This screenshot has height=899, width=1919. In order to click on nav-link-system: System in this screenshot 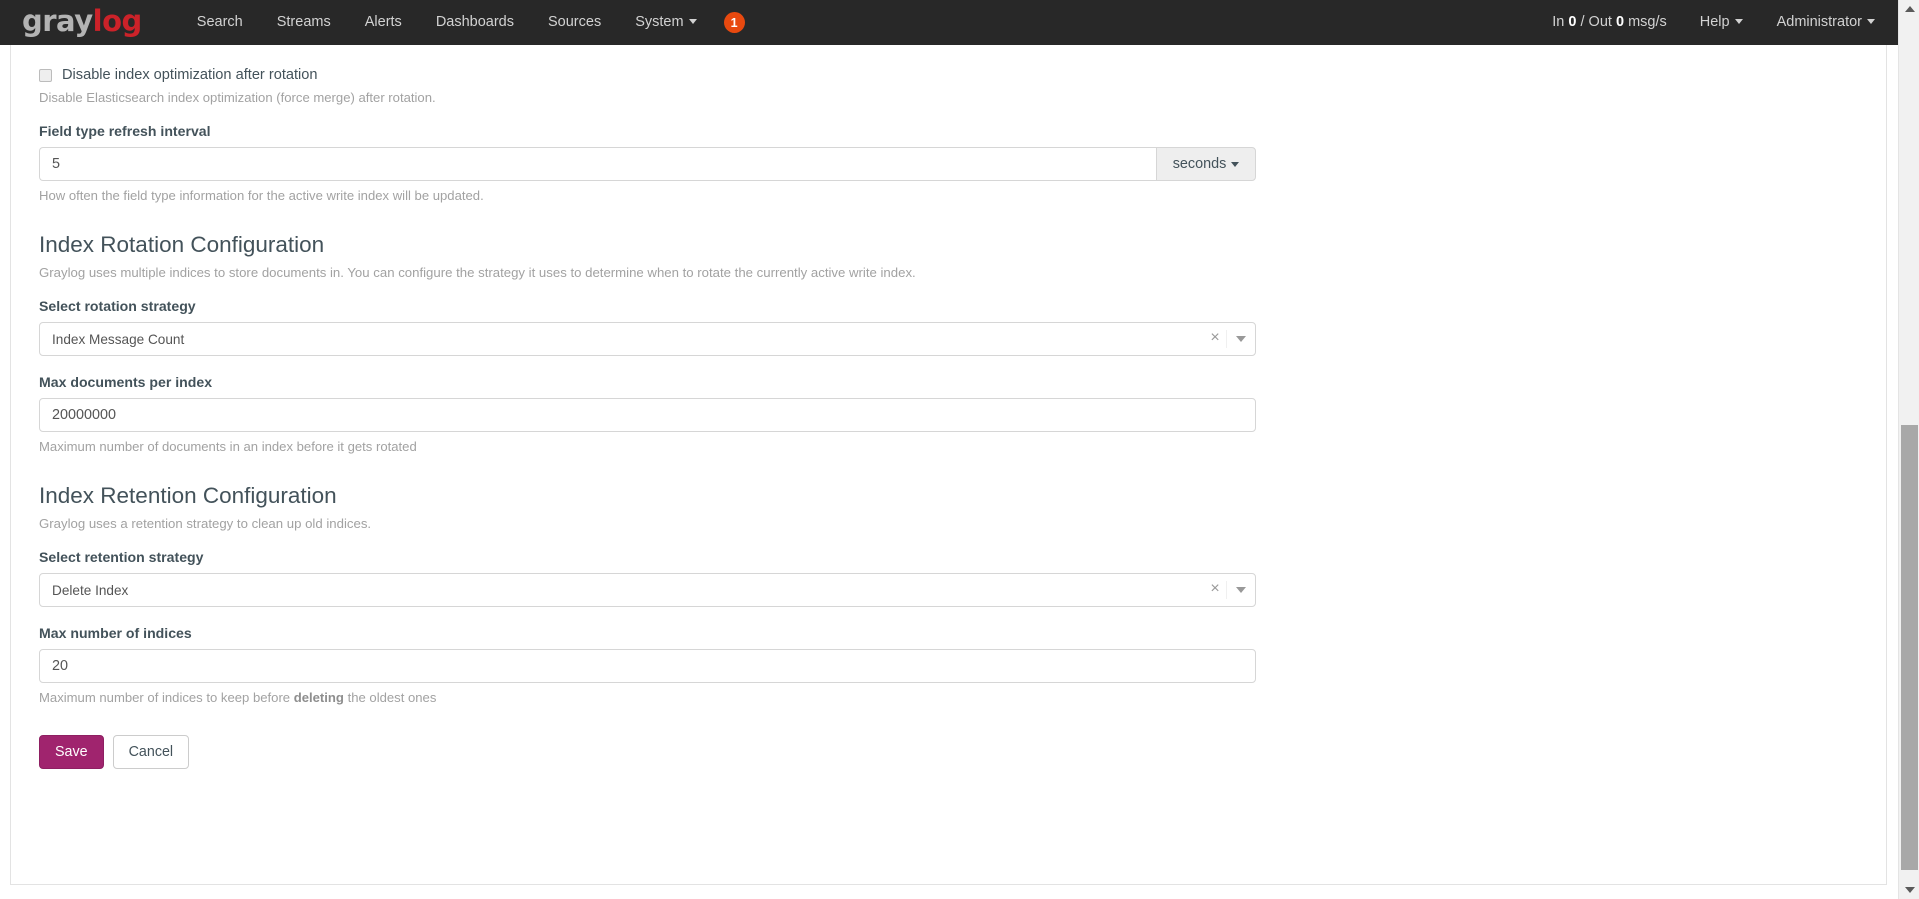, I will do `click(665, 22)`.